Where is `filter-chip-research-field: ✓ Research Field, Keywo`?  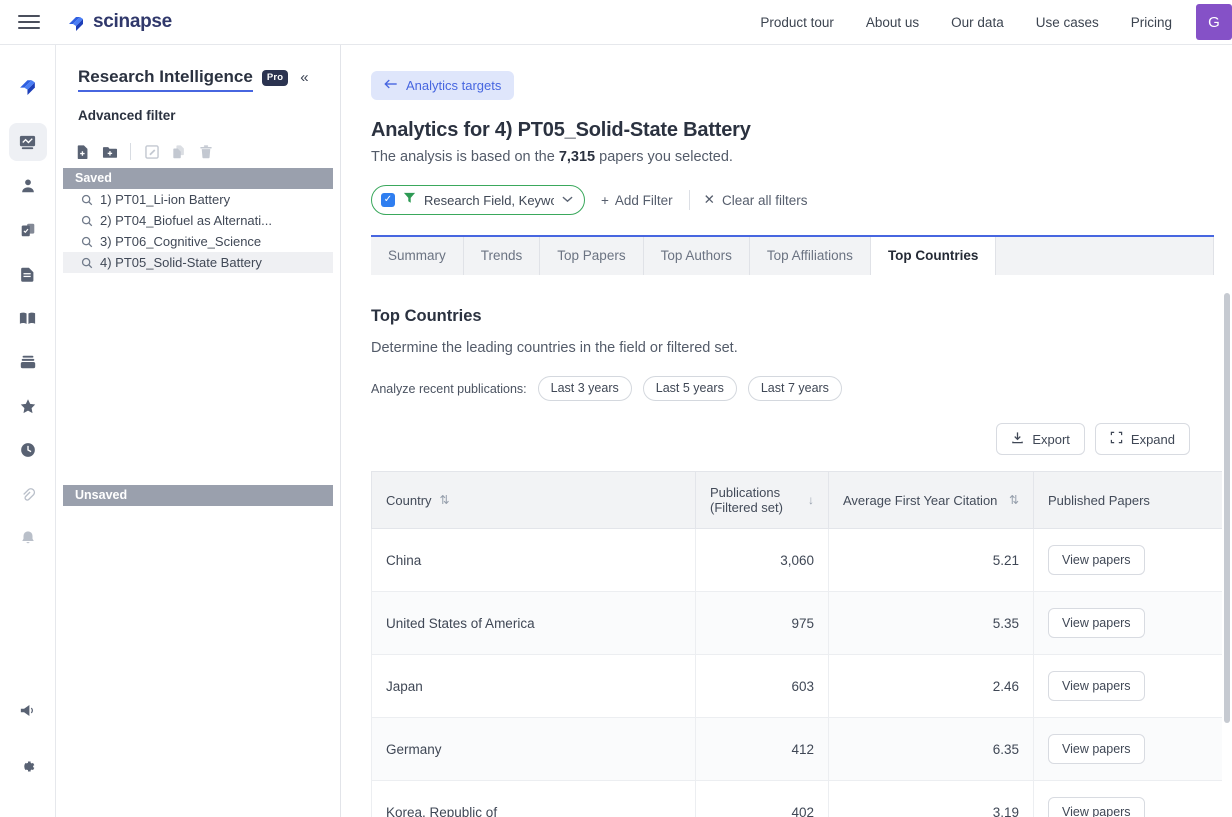 filter-chip-research-field: ✓ Research Field, Keywo is located at coordinates (478, 200).